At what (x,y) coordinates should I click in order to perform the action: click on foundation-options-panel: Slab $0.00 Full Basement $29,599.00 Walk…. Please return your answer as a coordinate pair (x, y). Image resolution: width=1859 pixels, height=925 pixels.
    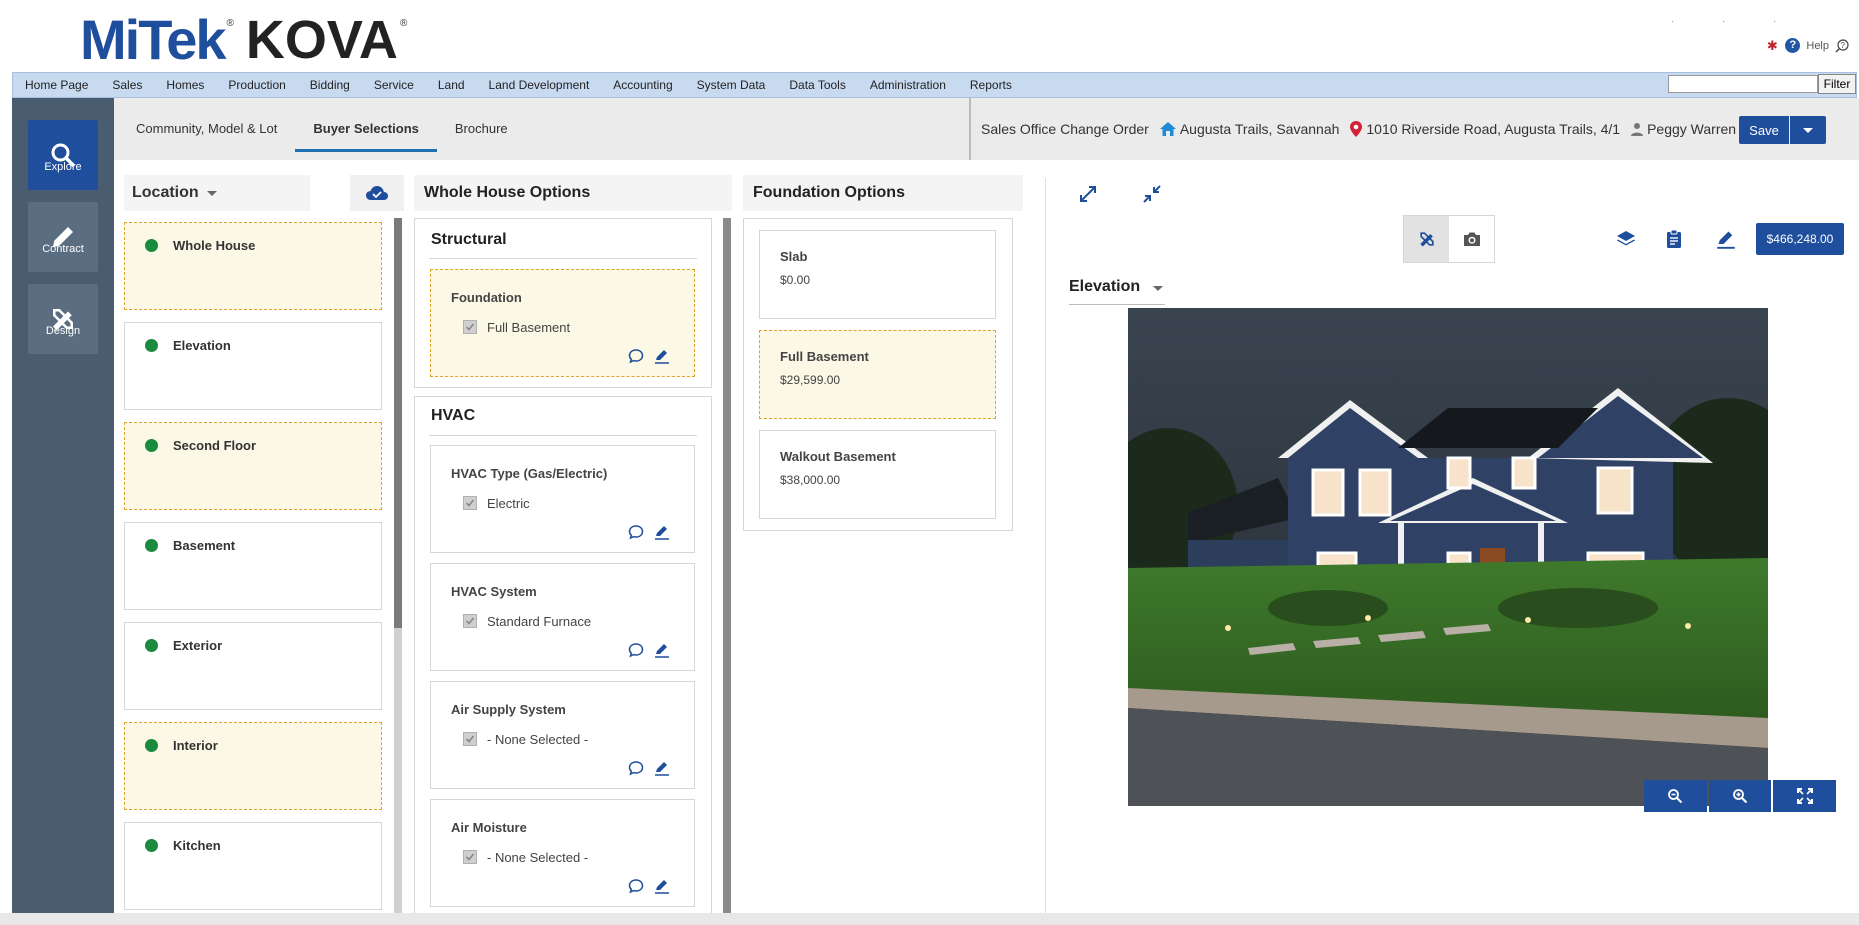
    Looking at the image, I should click on (878, 374).